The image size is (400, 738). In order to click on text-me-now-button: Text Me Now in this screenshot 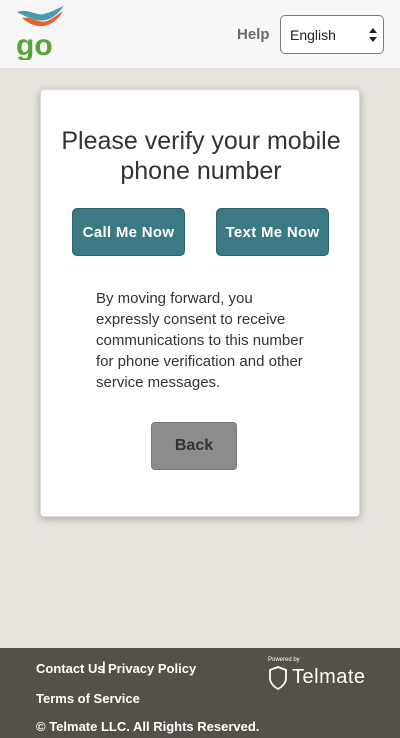, I will do `click(272, 232)`.